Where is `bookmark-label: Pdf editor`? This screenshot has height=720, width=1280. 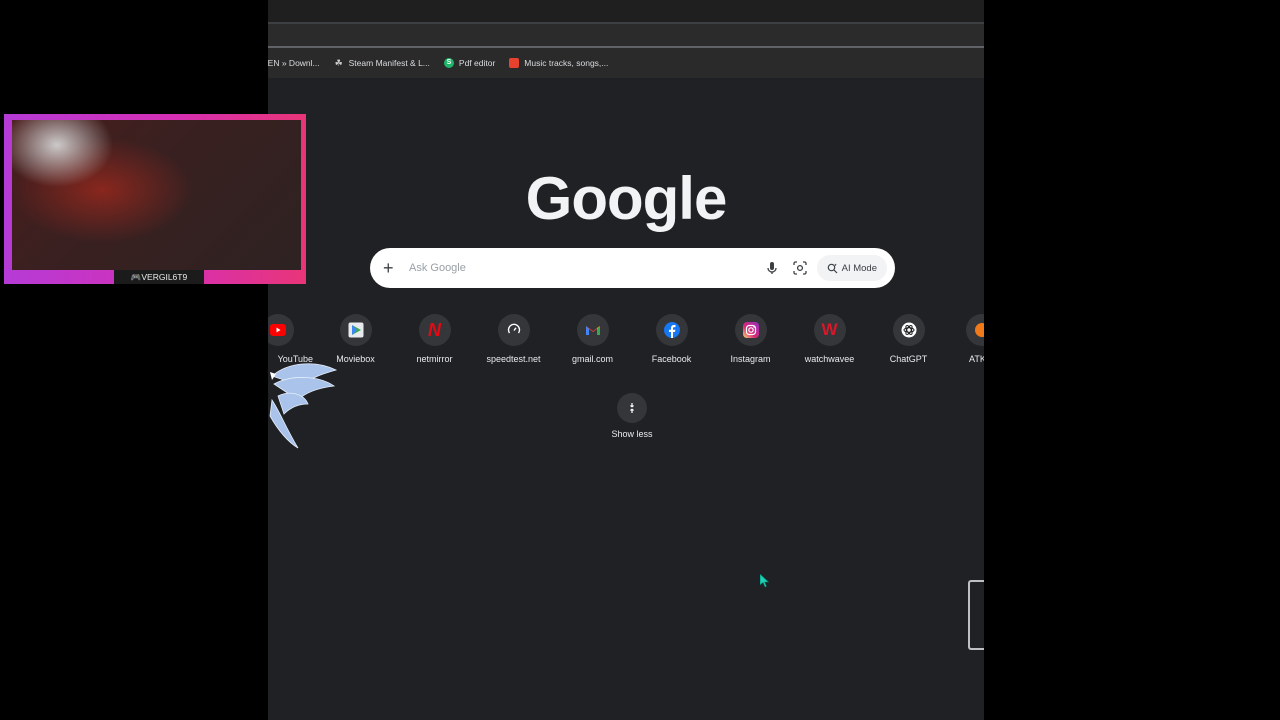
bookmark-label: Pdf editor is located at coordinates (477, 63).